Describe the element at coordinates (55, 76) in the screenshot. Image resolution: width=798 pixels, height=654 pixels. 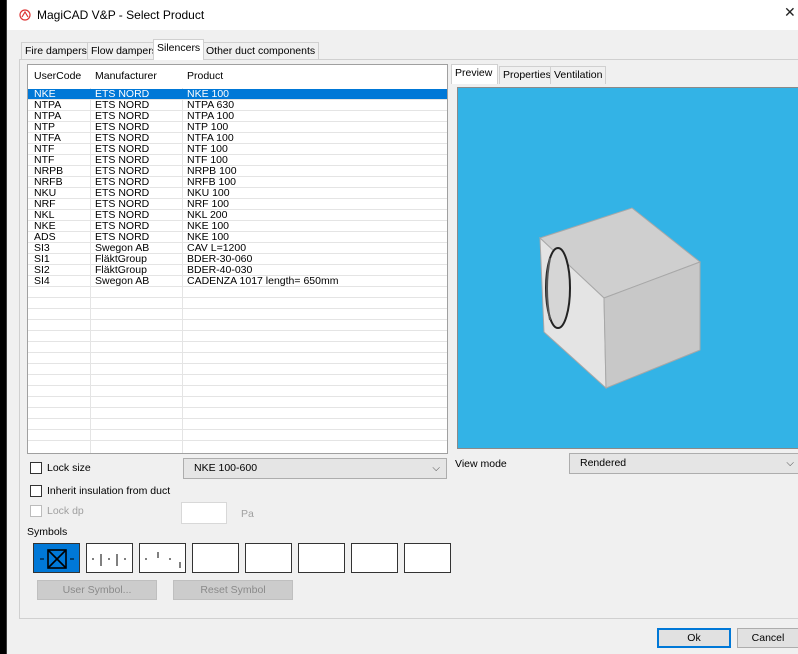
I see `column-header-usercode: UserCode` at that location.